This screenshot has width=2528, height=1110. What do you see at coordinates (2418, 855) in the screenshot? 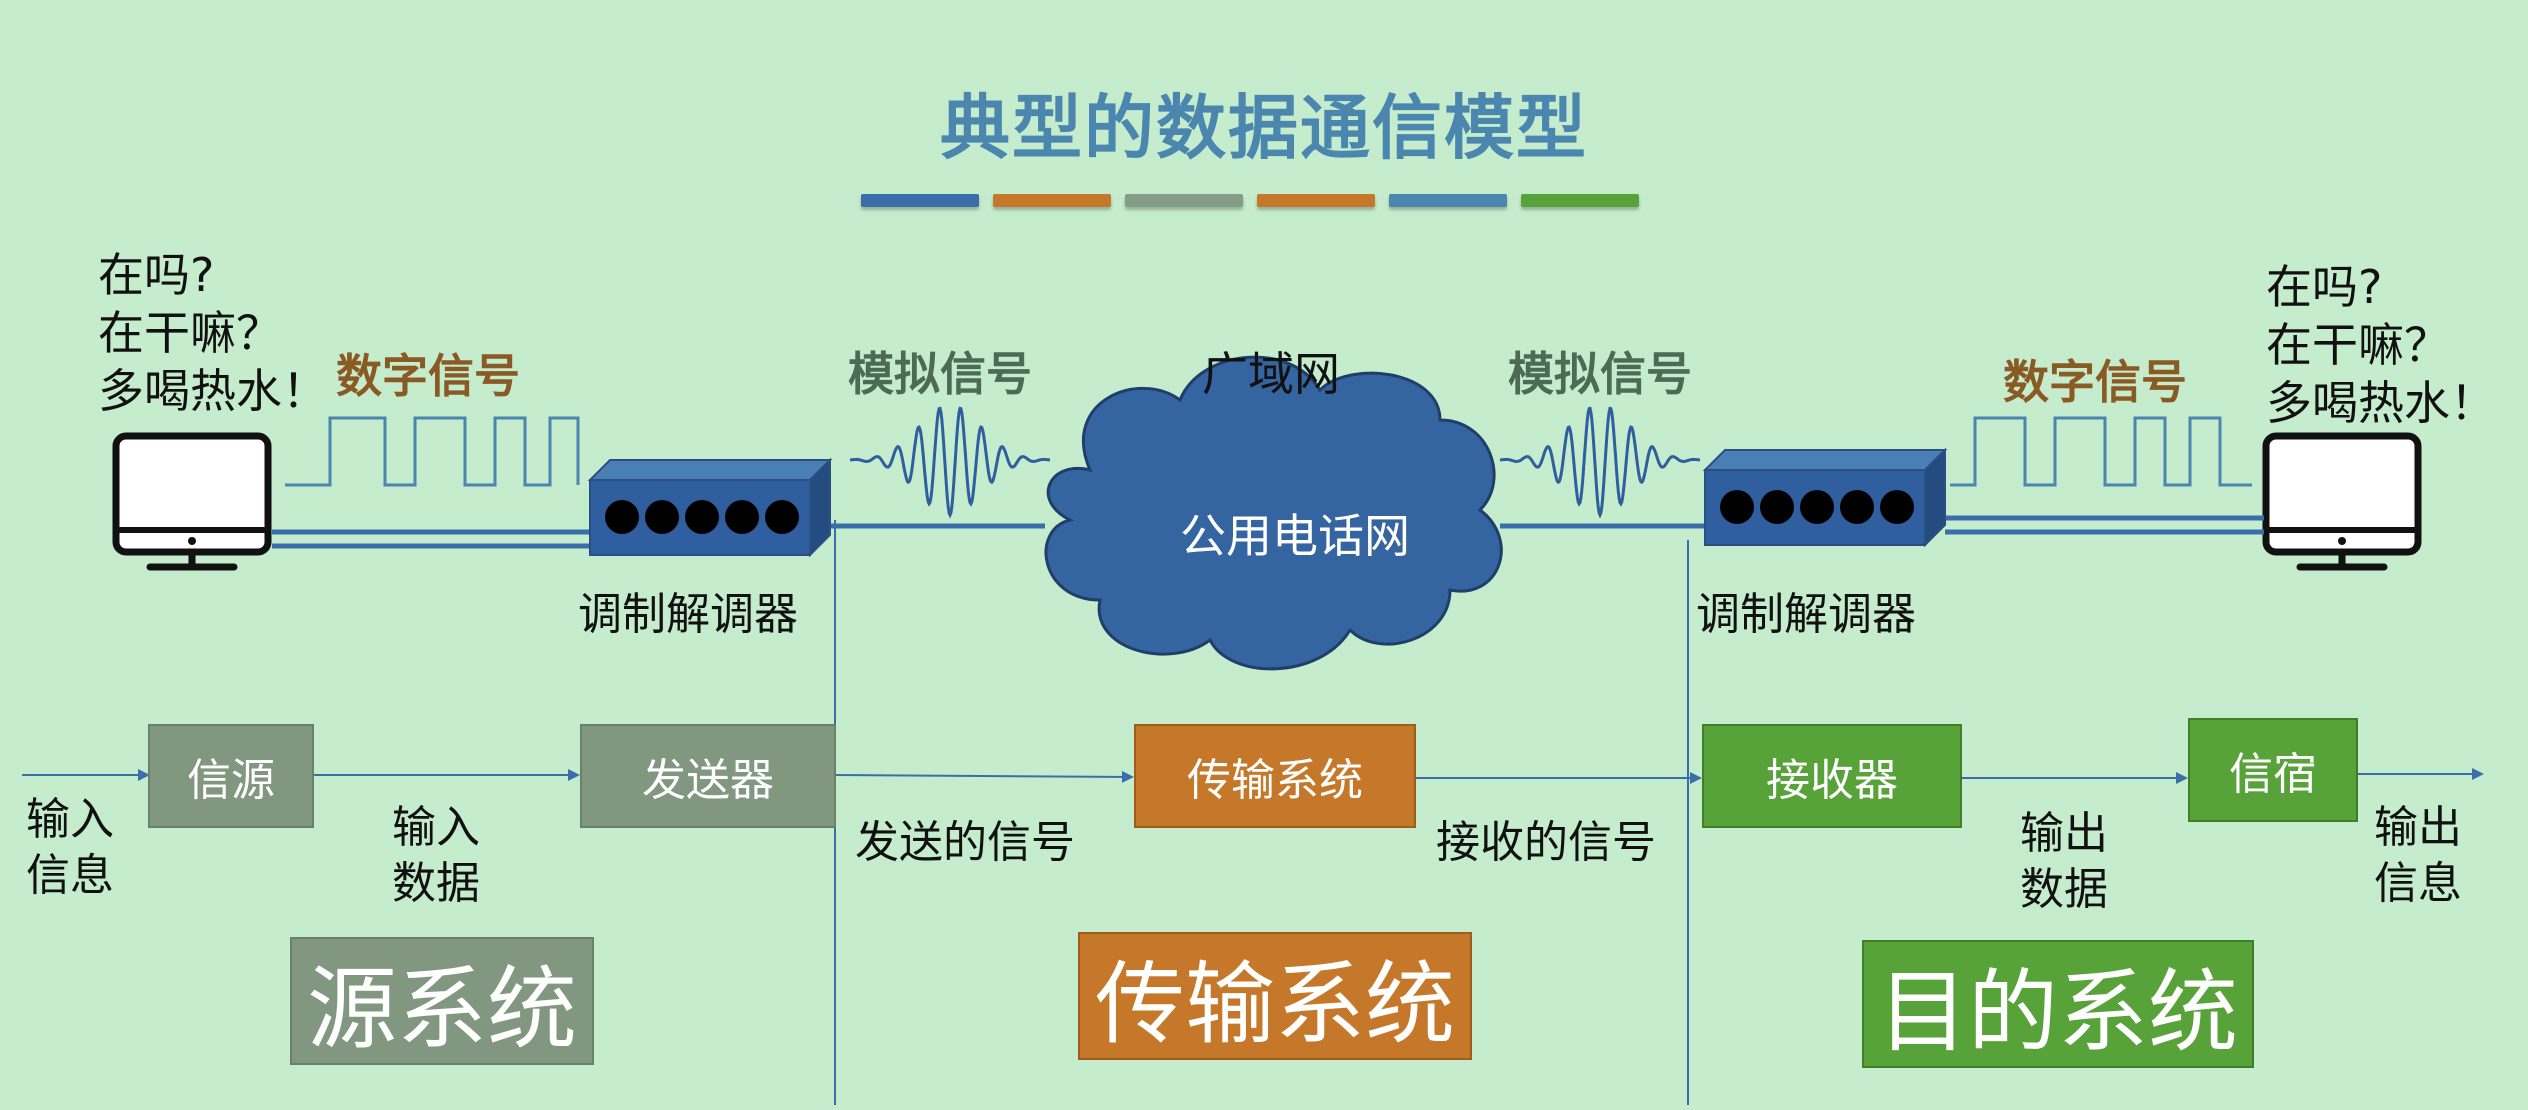
I see `output-info-label: 输出 信息` at bounding box center [2418, 855].